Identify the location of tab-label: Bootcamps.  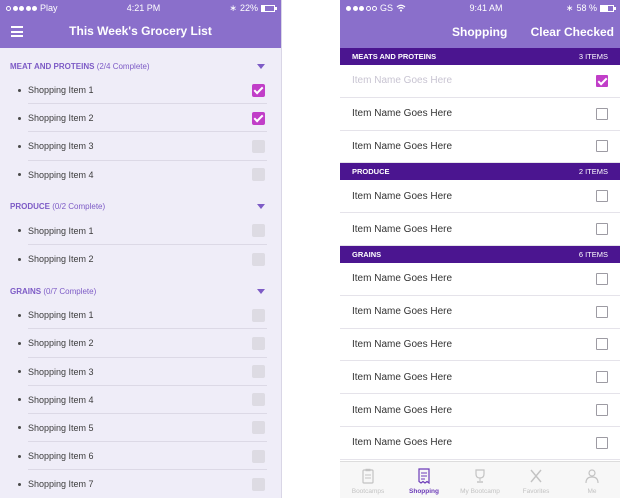
(368, 491).